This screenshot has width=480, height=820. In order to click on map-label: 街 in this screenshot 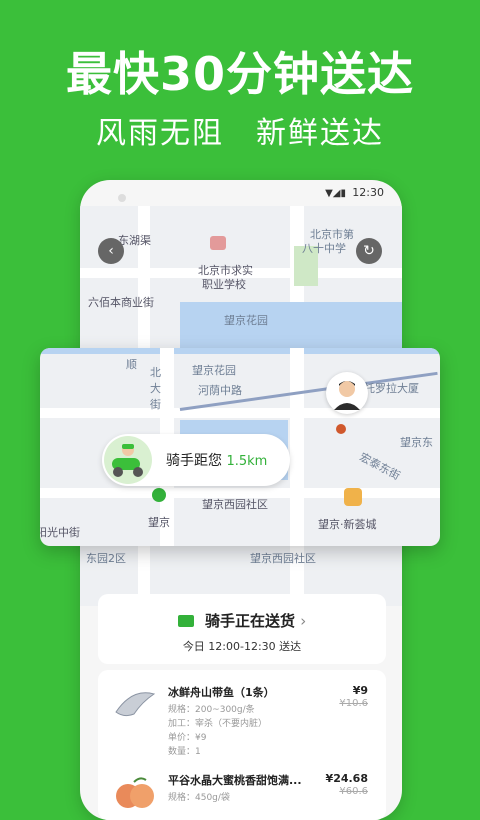, I will do `click(155, 404)`.